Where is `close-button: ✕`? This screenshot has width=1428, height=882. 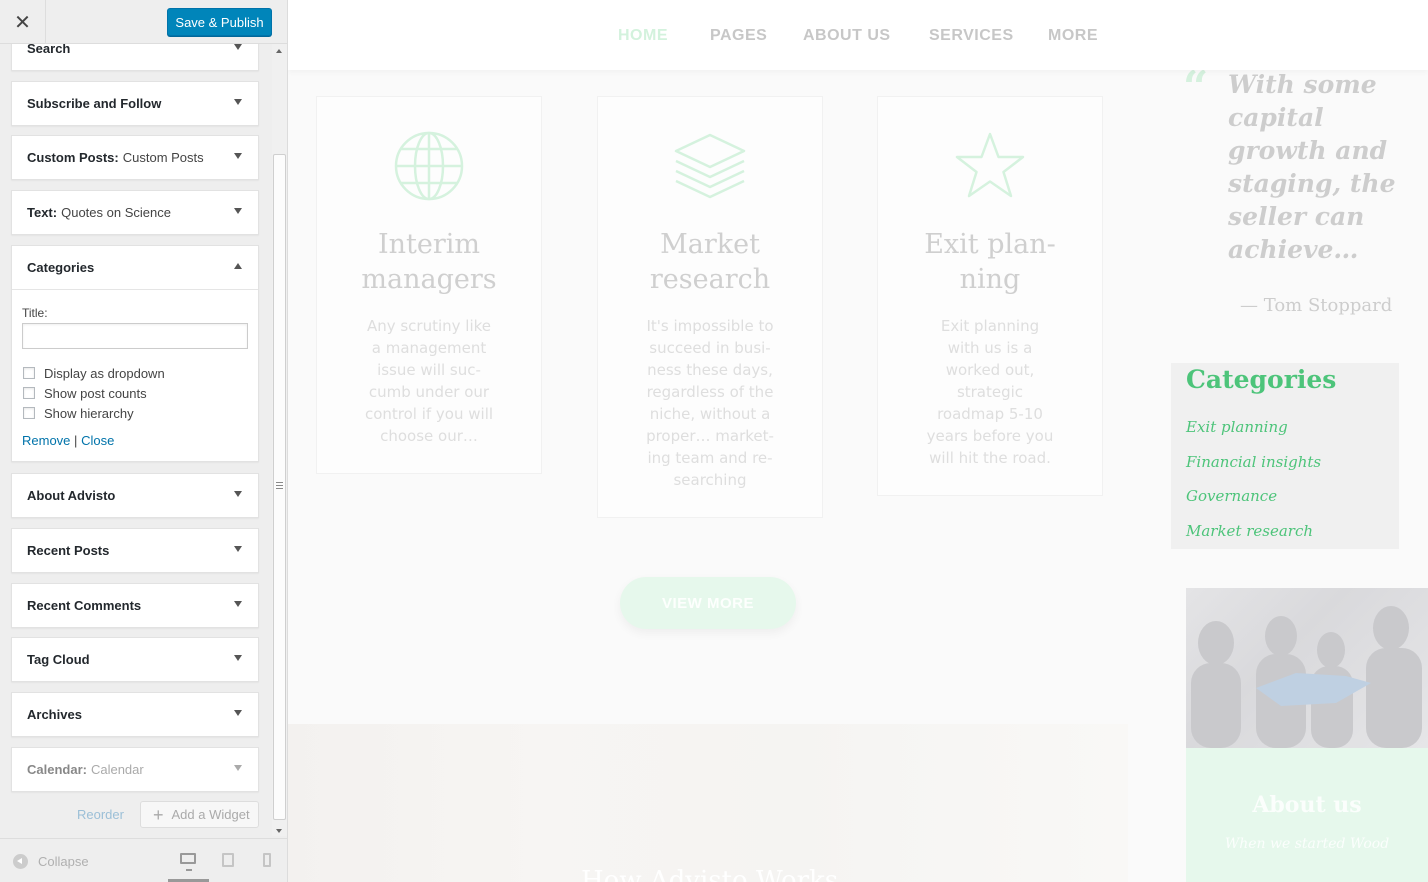
close-button: ✕ is located at coordinates (23, 22).